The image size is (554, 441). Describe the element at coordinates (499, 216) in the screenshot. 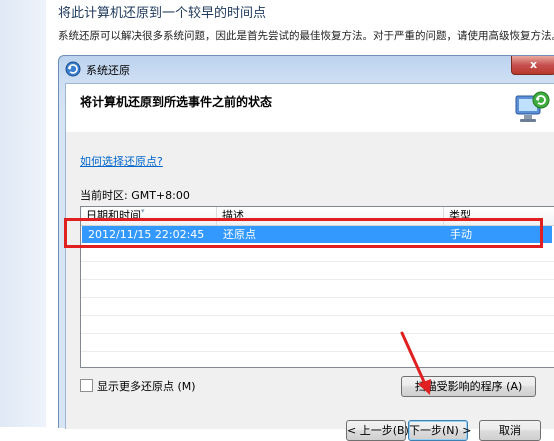

I see `column-type: 类型` at that location.